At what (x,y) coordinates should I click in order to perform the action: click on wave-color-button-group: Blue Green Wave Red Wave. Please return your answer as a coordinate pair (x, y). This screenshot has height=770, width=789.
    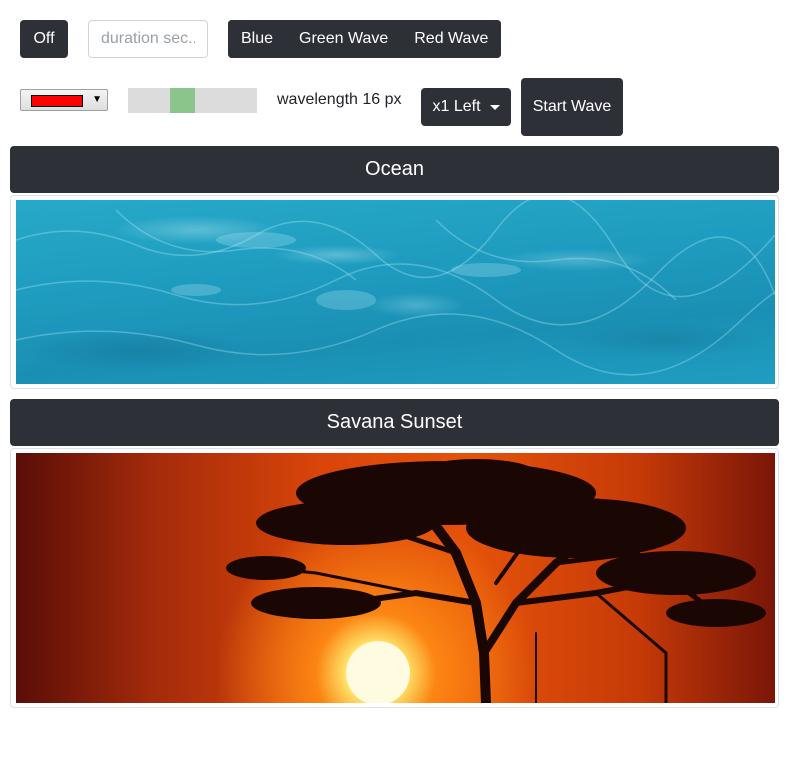
    Looking at the image, I should click on (365, 39).